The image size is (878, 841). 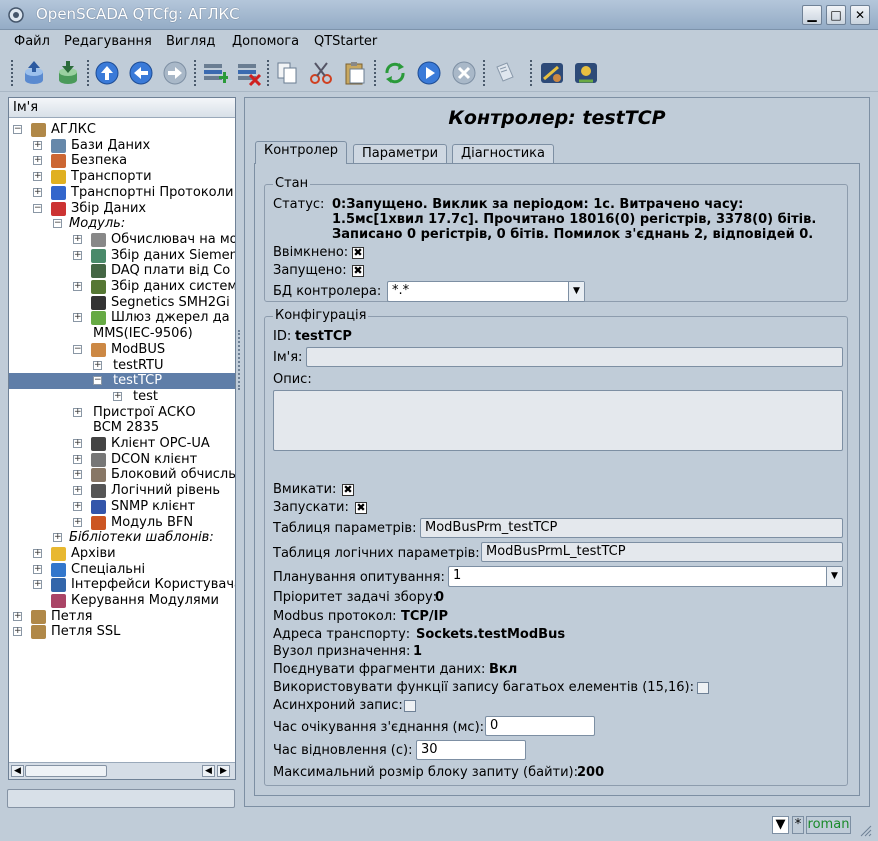 What do you see at coordinates (836, 15) in the screenshot?
I see `maximize-button: □` at bounding box center [836, 15].